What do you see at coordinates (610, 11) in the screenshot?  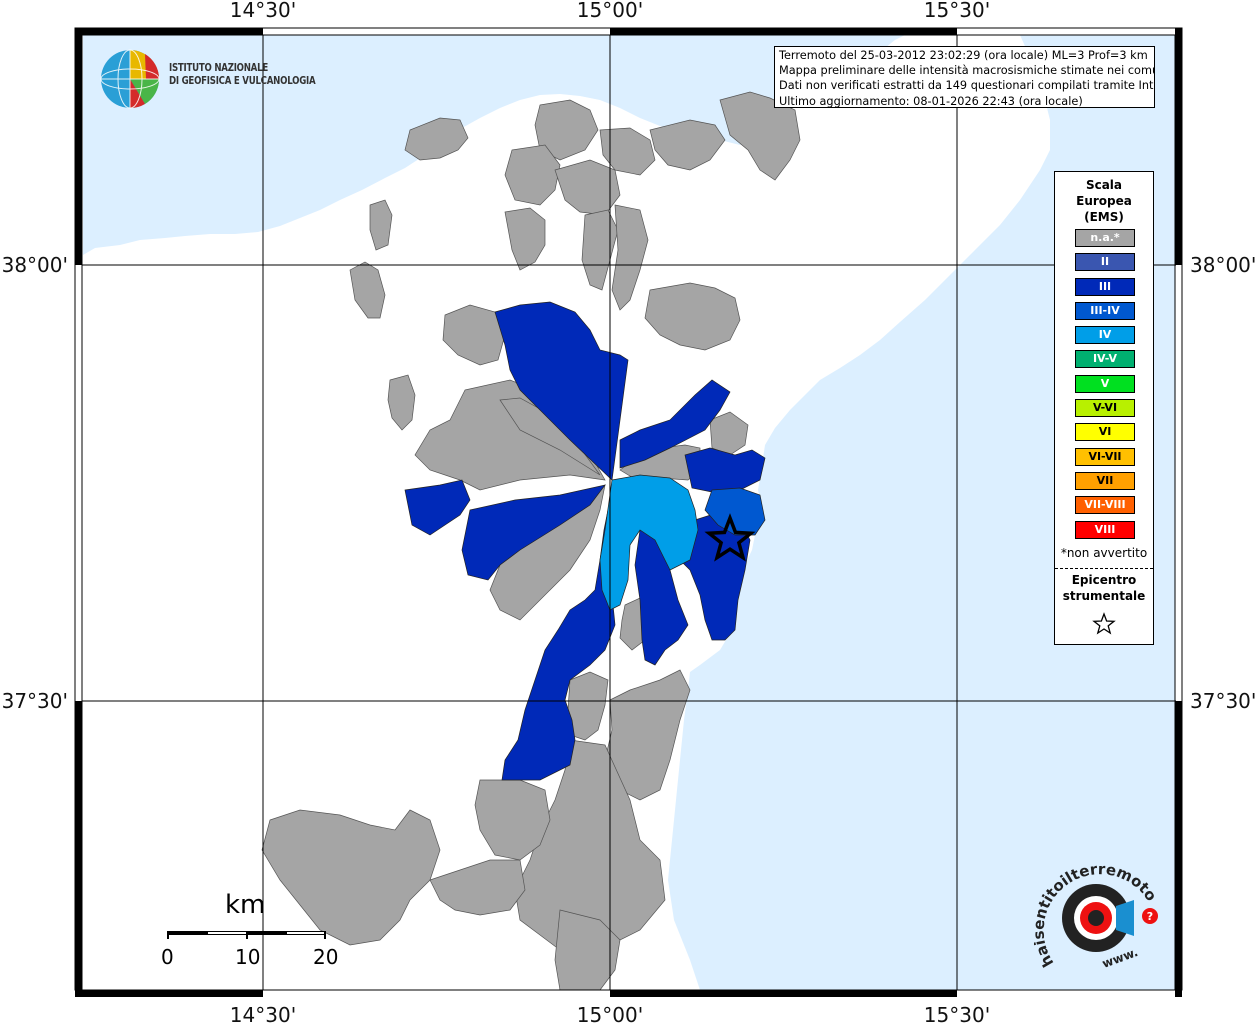 I see `lon-label-top: 15°00'` at bounding box center [610, 11].